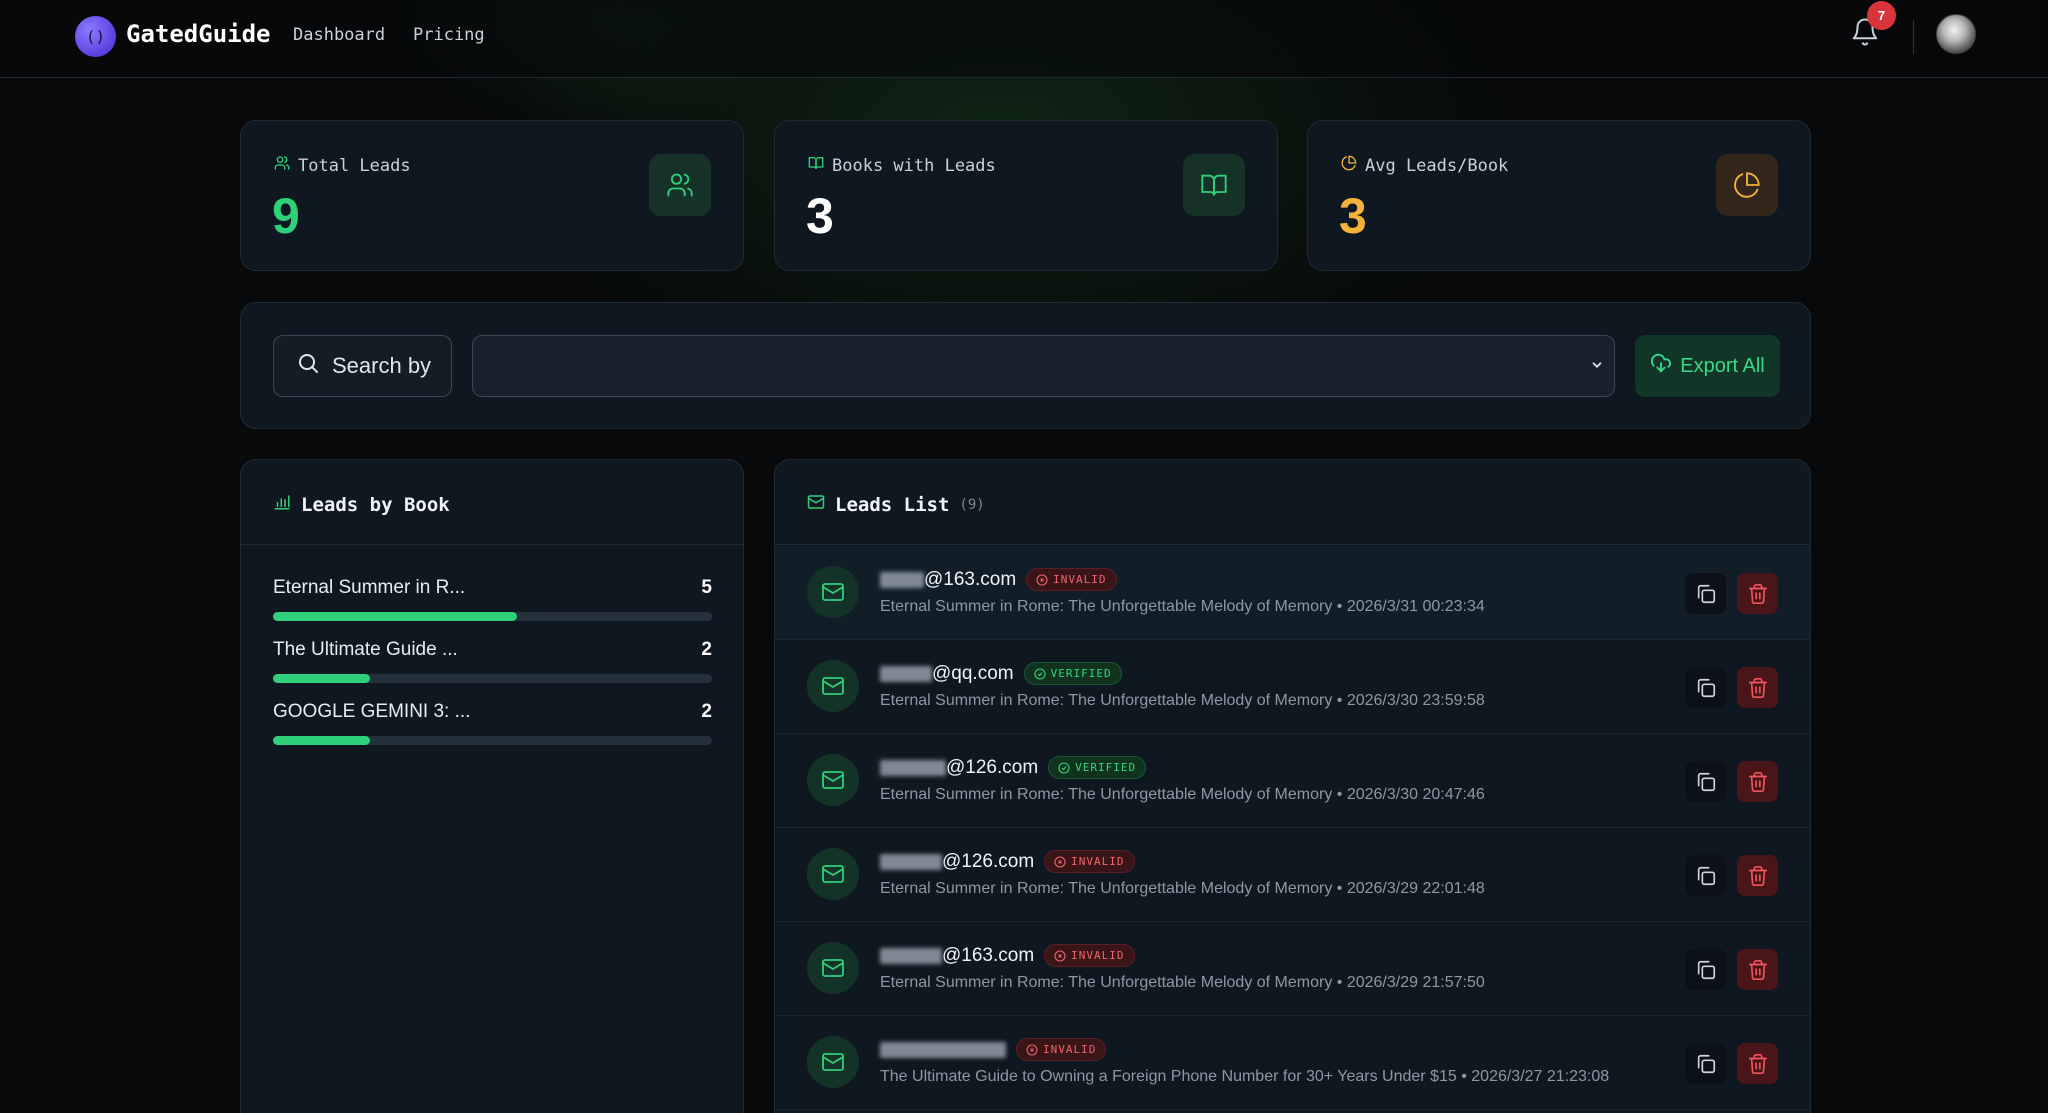 The image size is (2048, 1113). Describe the element at coordinates (382, 365) in the screenshot. I see `search-by-label: Search by` at that location.